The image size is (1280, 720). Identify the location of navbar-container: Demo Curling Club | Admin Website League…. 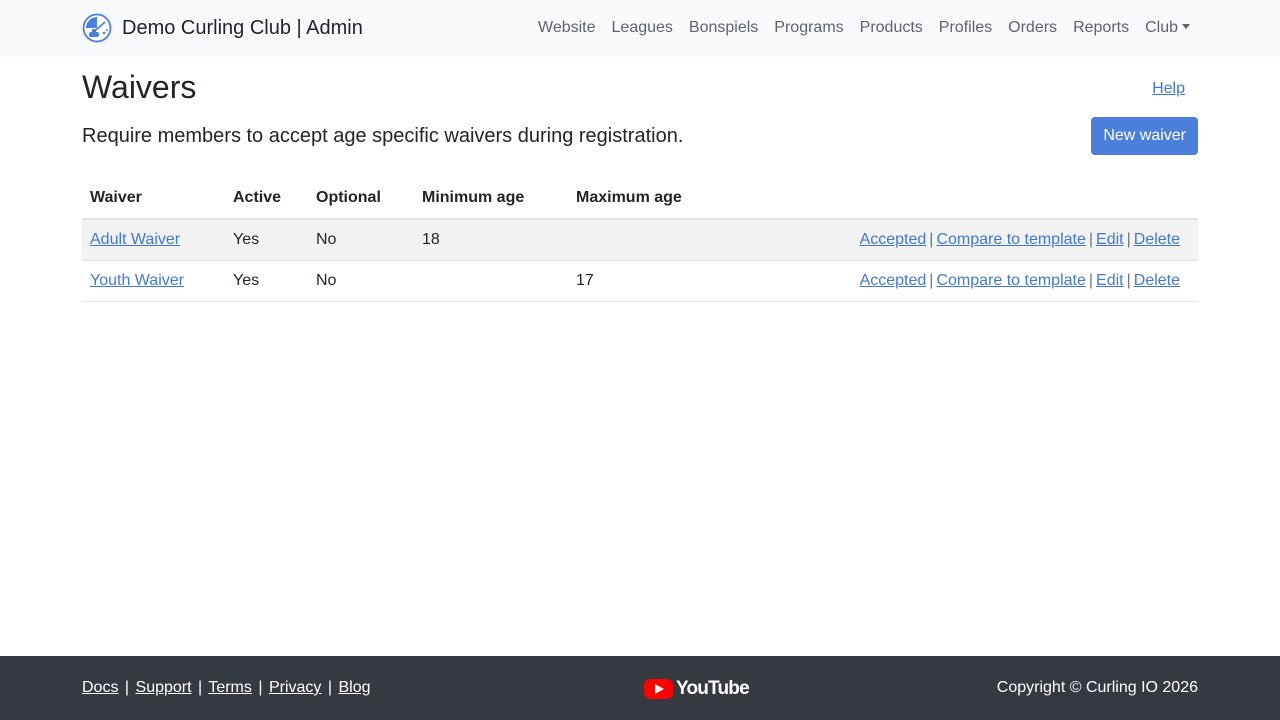
(640, 28).